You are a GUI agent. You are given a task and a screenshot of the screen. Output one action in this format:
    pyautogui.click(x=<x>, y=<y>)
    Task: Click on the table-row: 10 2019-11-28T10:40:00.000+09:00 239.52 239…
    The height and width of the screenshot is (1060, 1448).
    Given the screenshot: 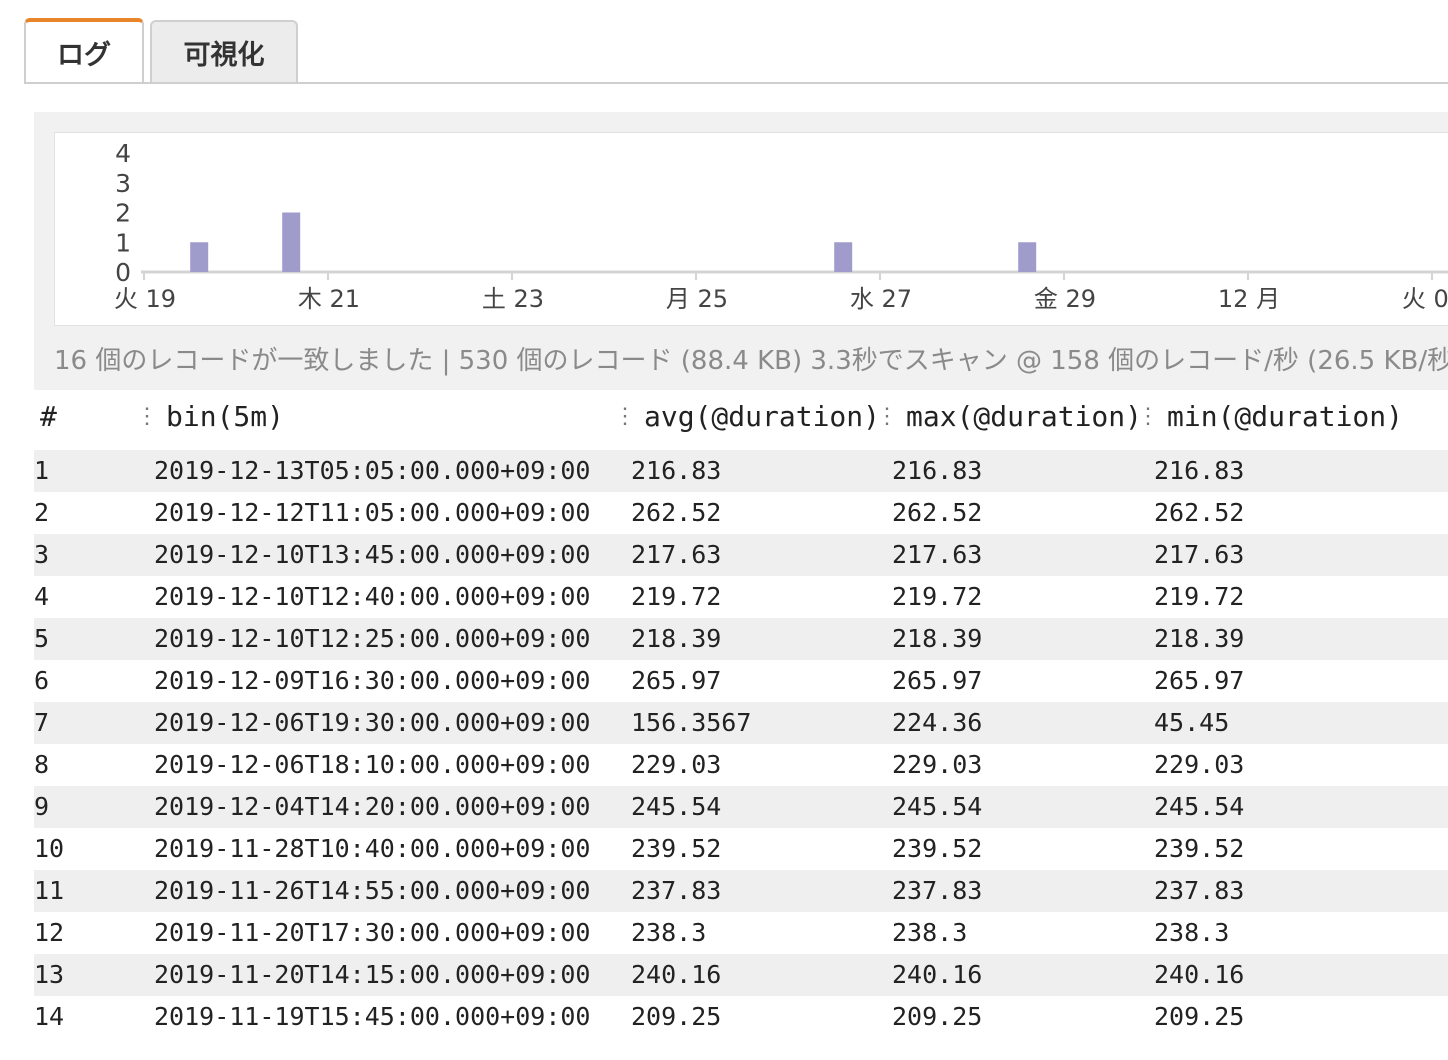 What is the action you would take?
    pyautogui.click(x=741, y=849)
    